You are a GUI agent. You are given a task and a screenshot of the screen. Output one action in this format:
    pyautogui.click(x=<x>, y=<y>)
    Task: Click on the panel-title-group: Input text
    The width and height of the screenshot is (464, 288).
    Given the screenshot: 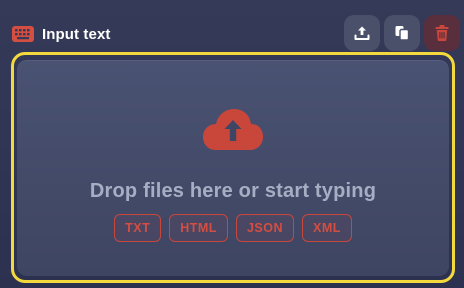 What is the action you would take?
    pyautogui.click(x=61, y=34)
    